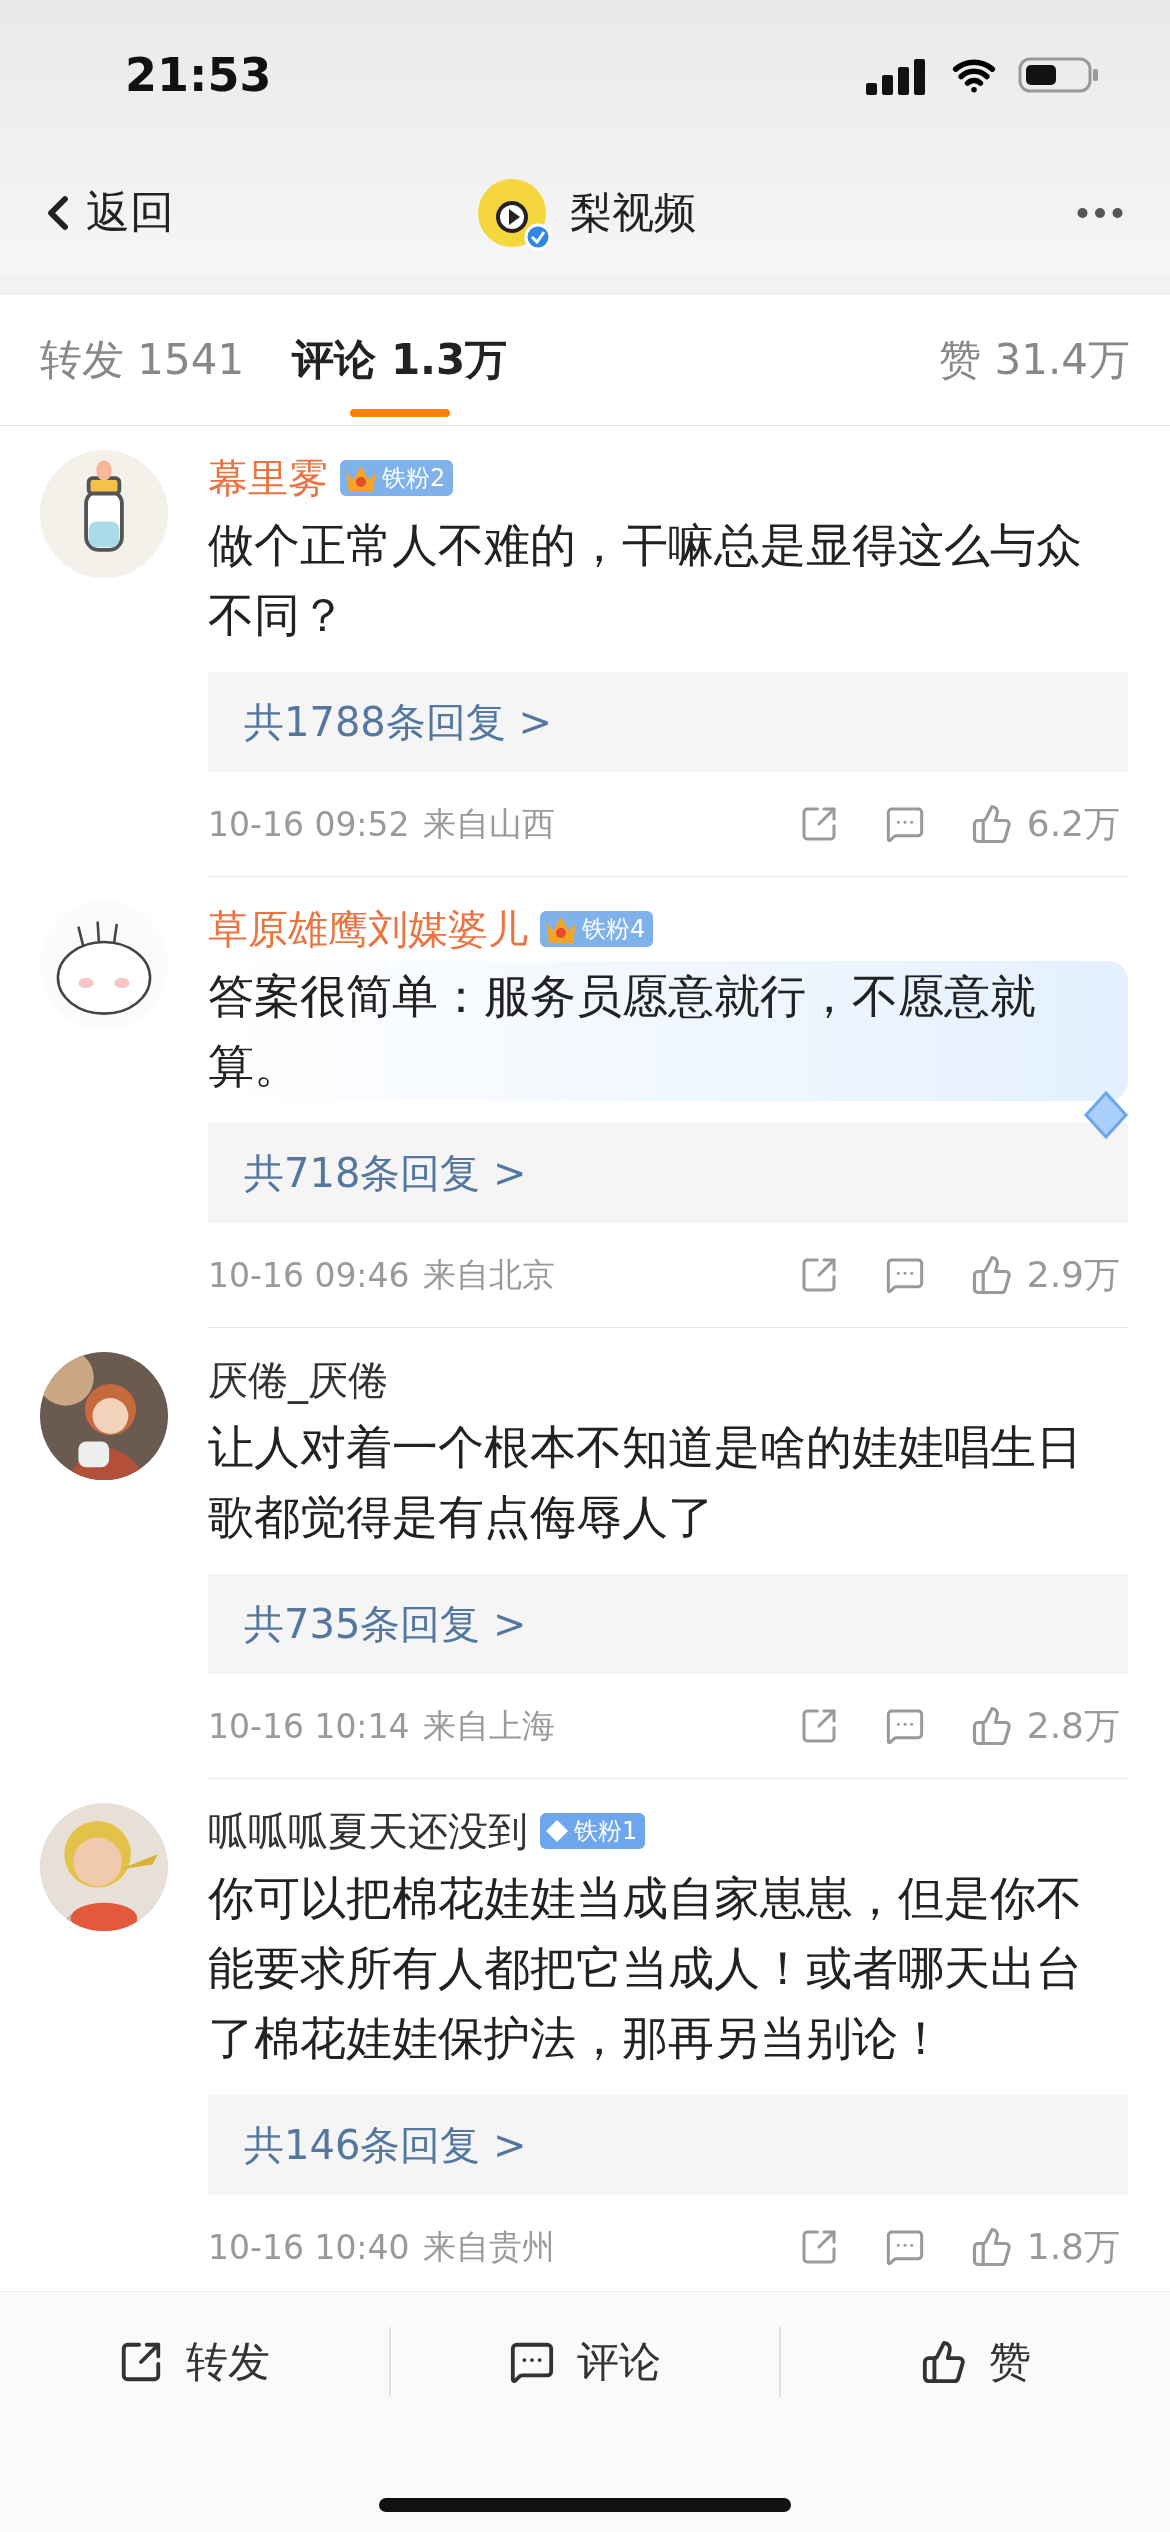  Describe the element at coordinates (489, 823) in the screenshot. I see `comment-location: 来自山西` at that location.